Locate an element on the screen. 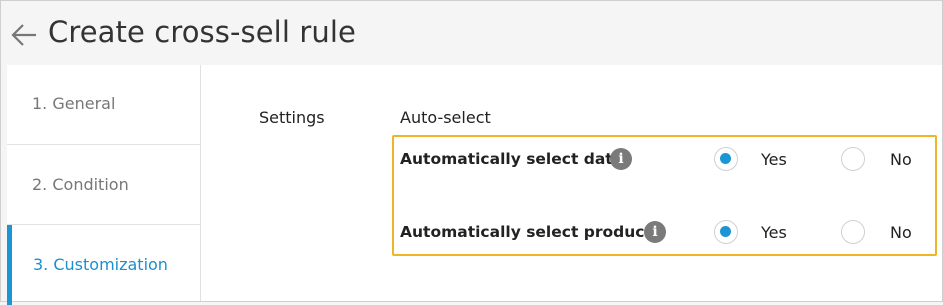  auto-select-products-label: Automatically select products is located at coordinates (531, 232).